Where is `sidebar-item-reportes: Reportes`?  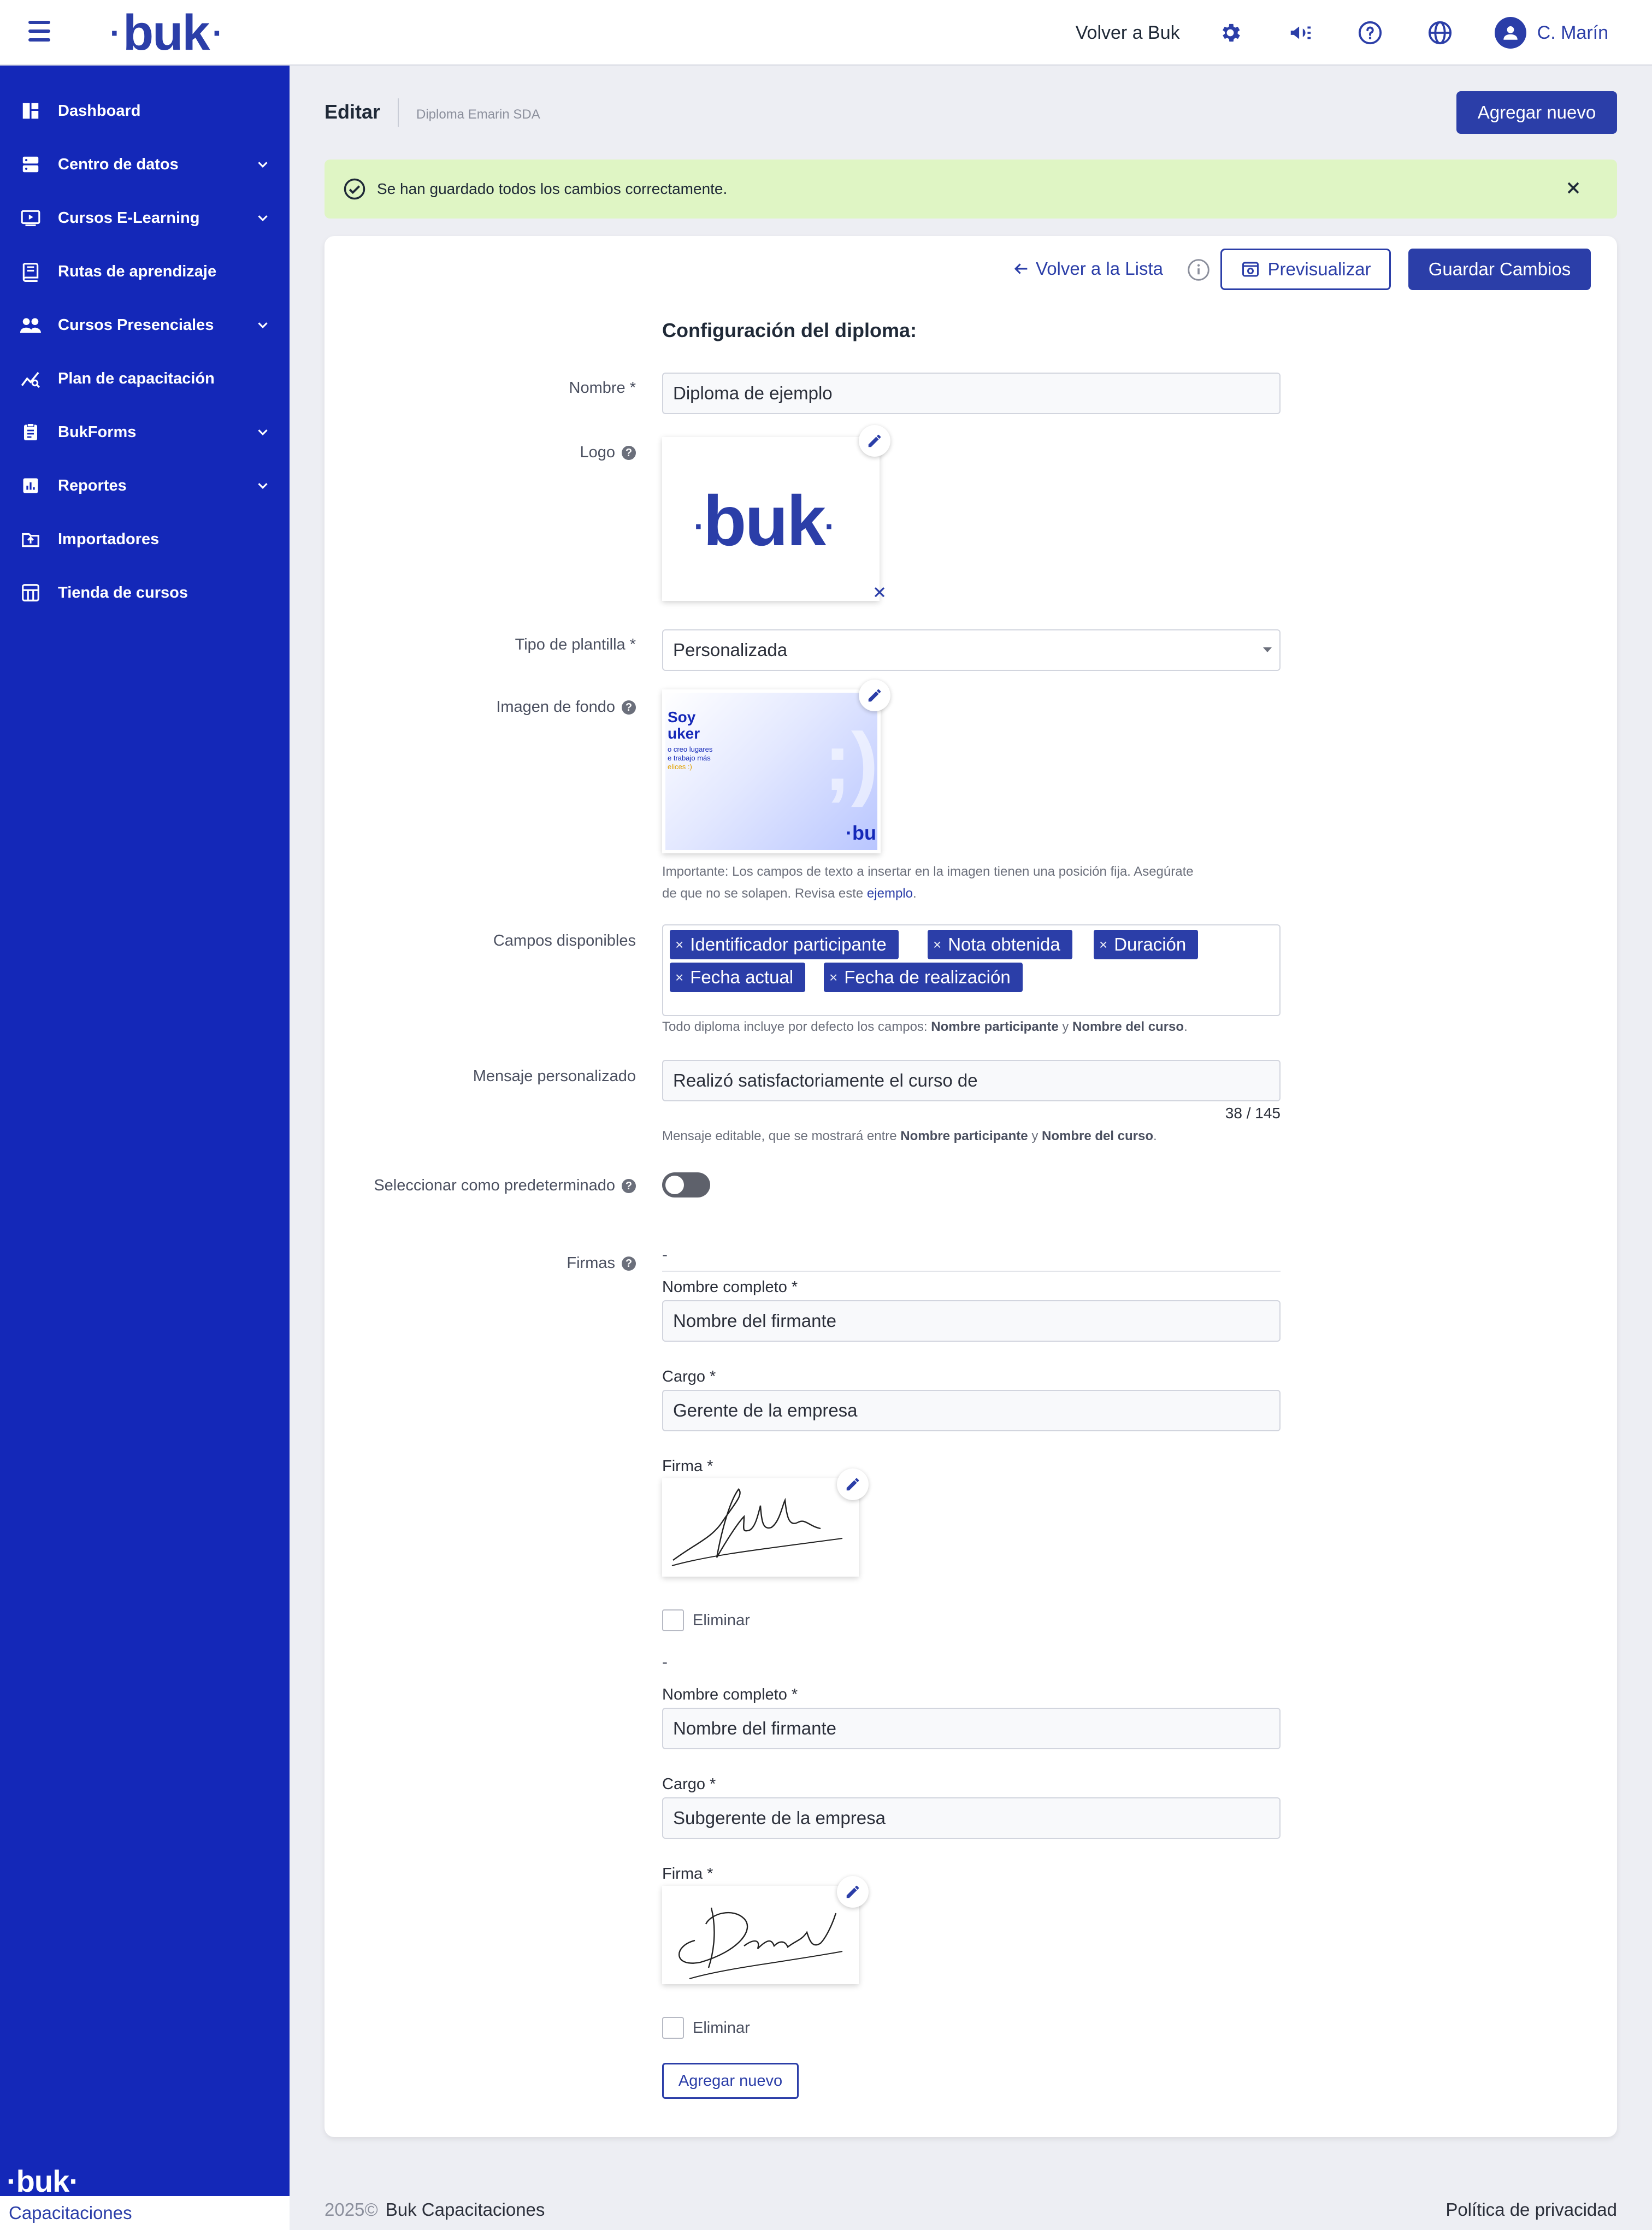
sidebar-item-reportes: Reportes is located at coordinates (145, 485).